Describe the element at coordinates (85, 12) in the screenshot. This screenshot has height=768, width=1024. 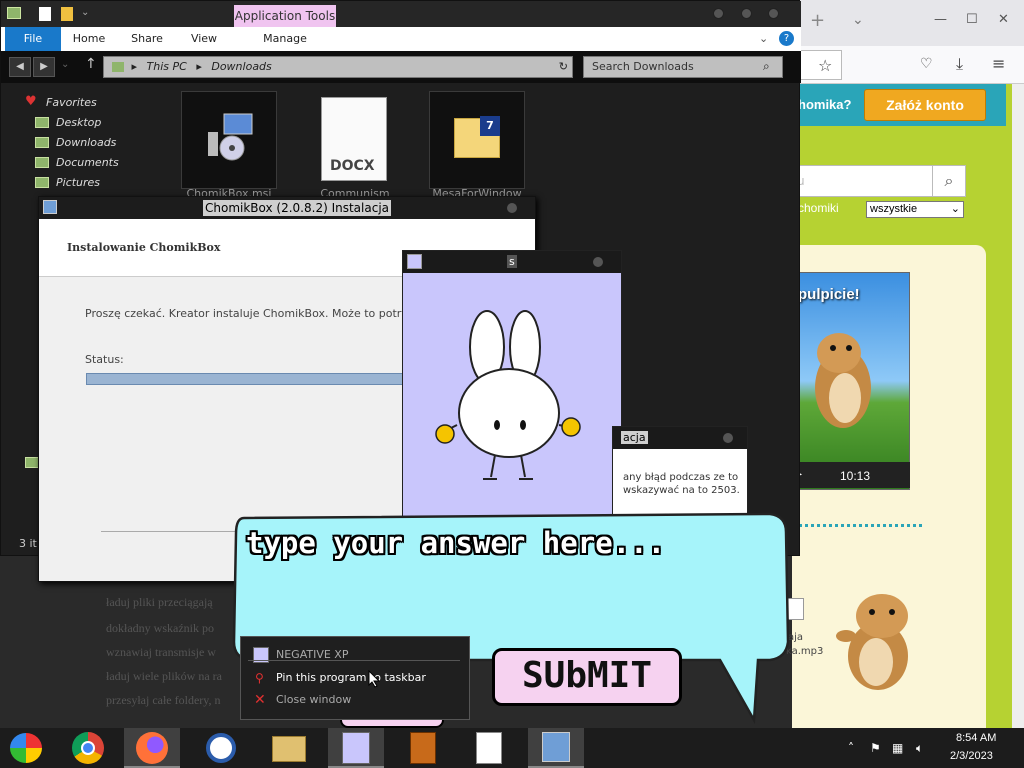
I see `customize-icon: ⌄` at that location.